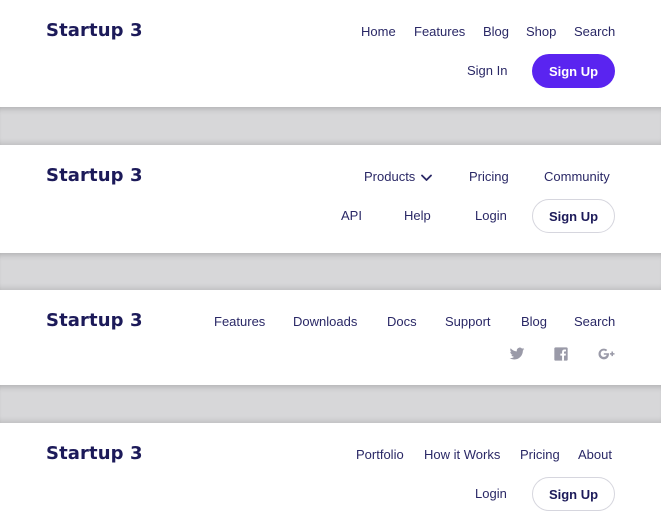 The image size is (661, 529). I want to click on nav-products-dropdown: Products, so click(398, 176).